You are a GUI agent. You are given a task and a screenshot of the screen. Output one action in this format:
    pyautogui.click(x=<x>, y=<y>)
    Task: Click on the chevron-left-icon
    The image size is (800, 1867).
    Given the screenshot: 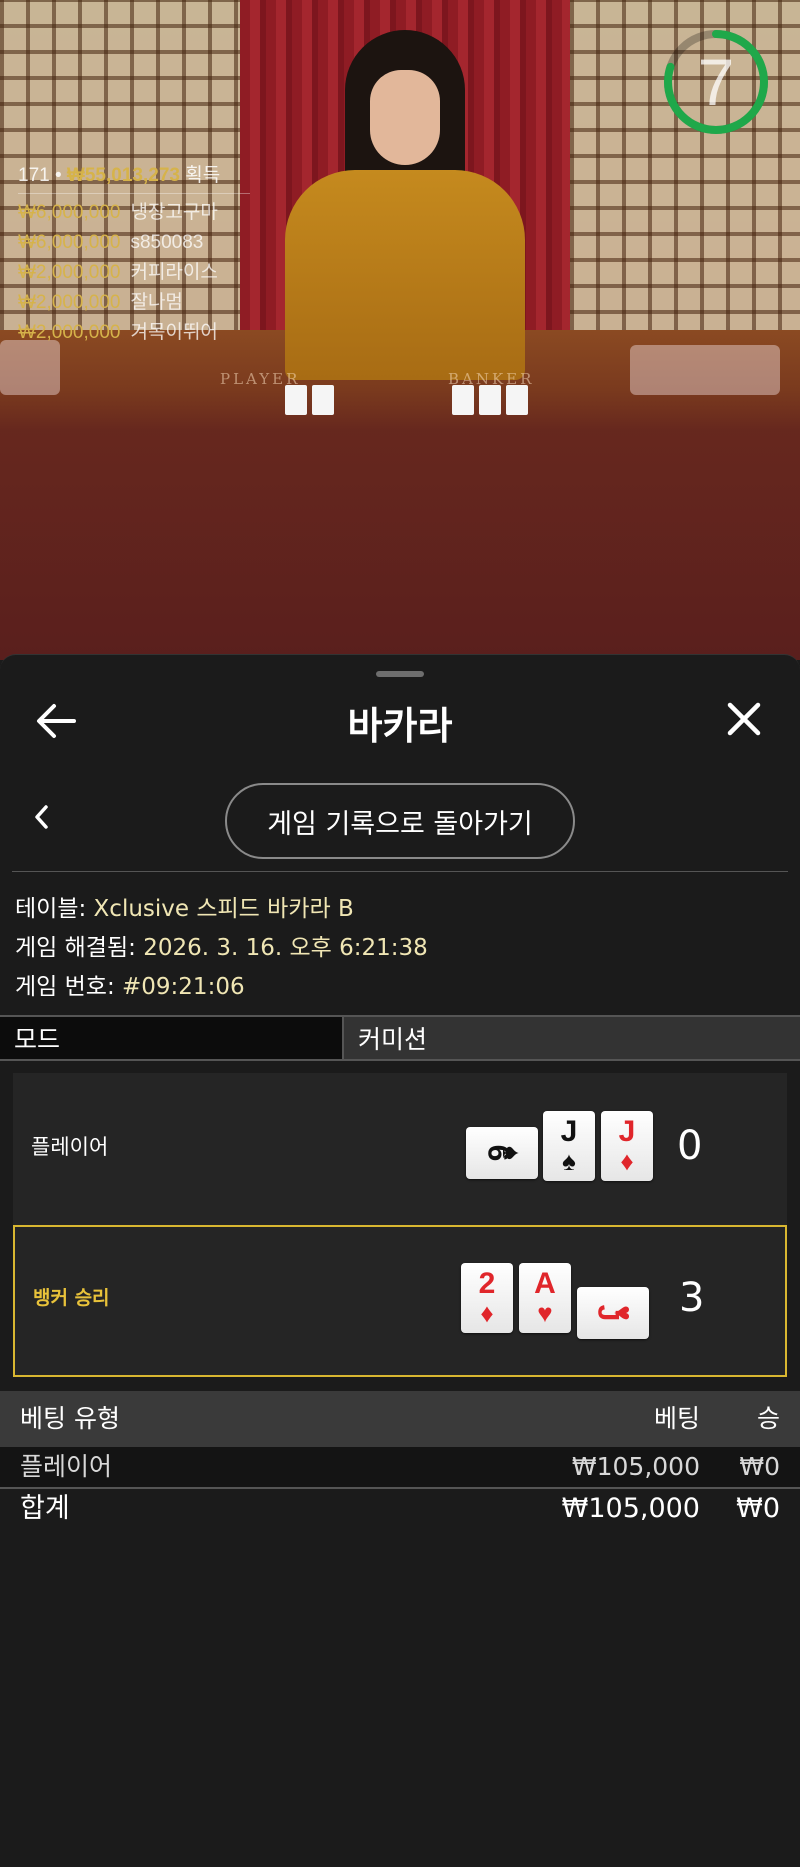 What is the action you would take?
    pyautogui.click(x=42, y=817)
    